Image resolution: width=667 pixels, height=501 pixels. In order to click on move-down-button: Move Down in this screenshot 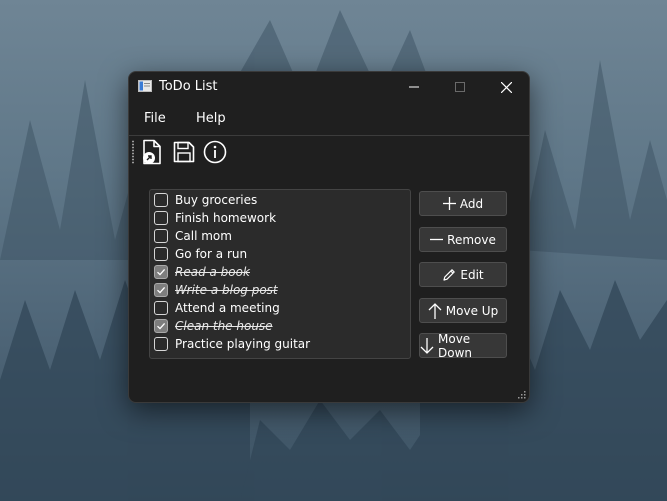, I will do `click(463, 345)`.